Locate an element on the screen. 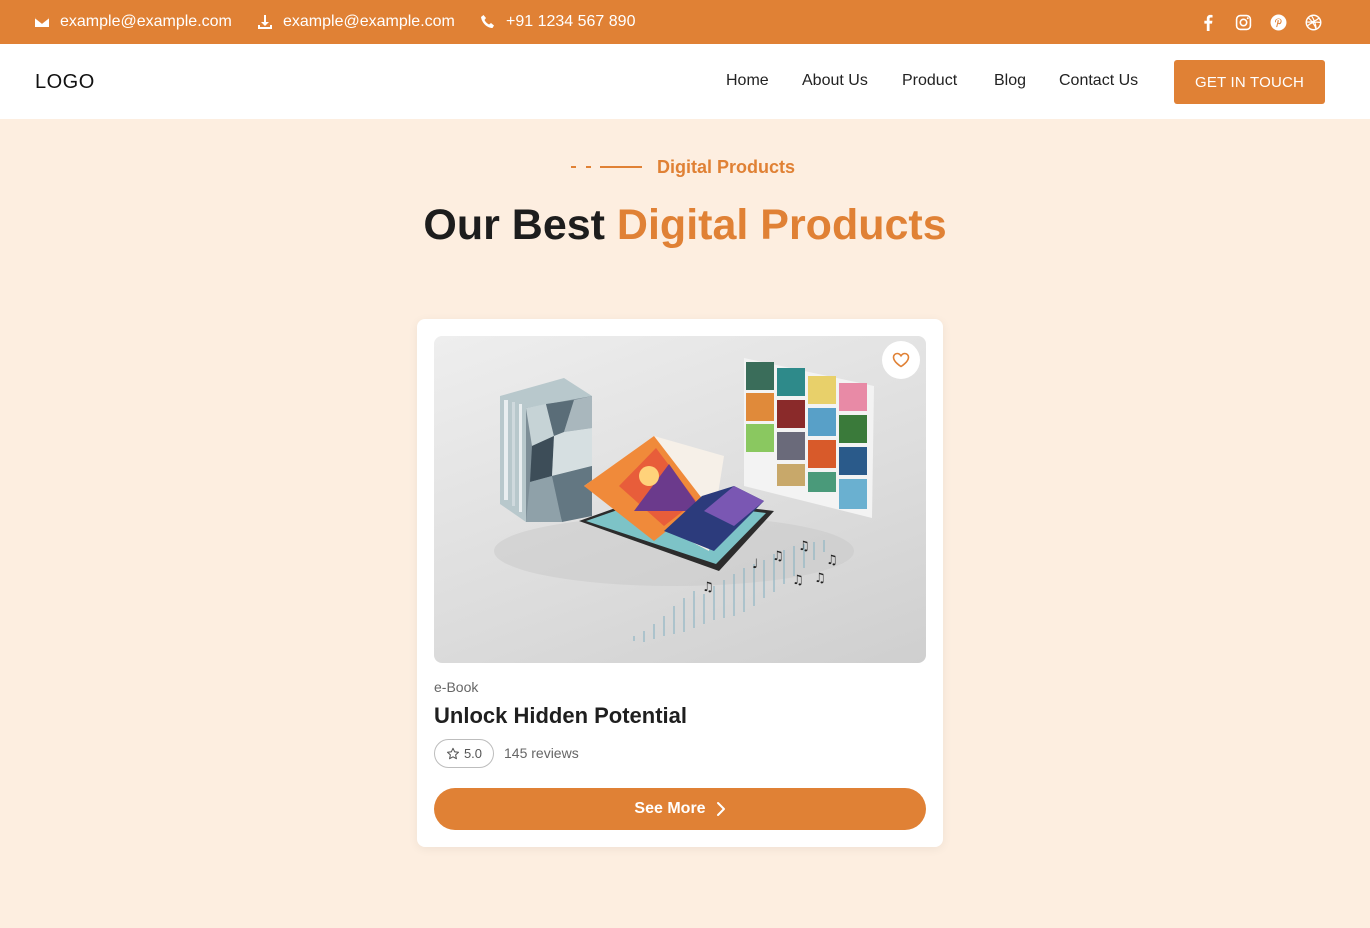  review-count: 145 reviews is located at coordinates (541, 753).